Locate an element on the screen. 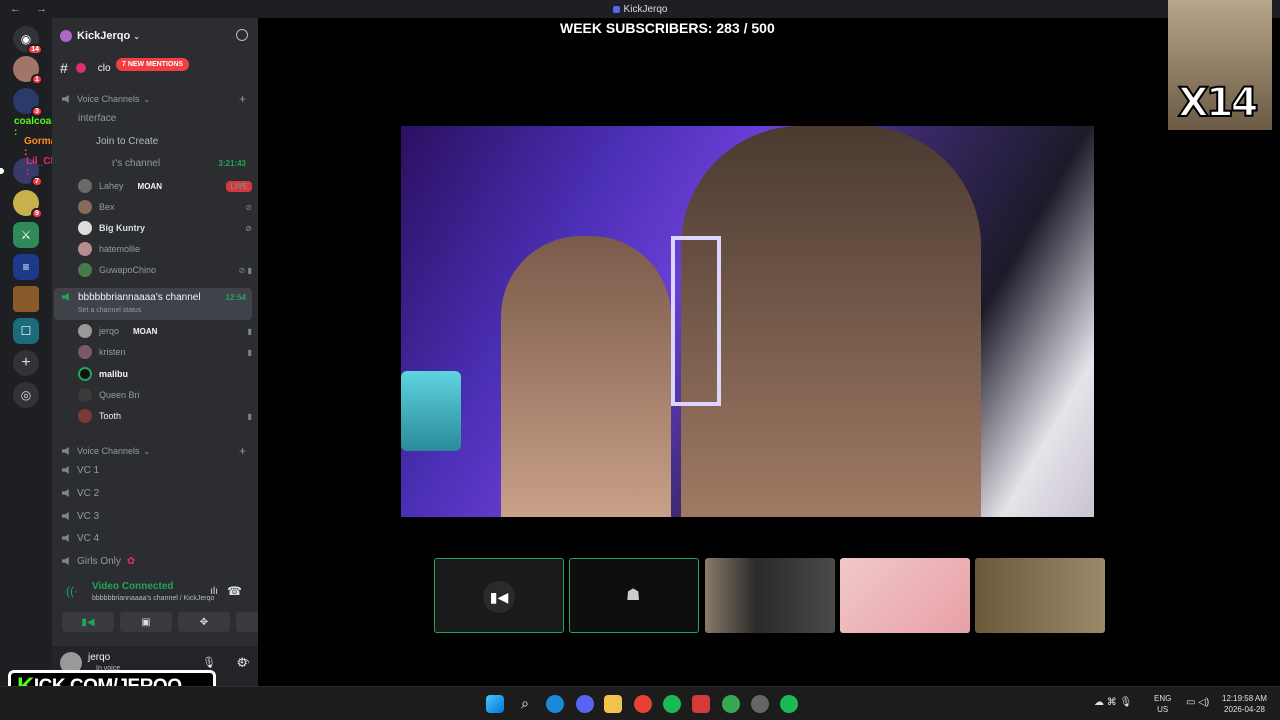  voice-channel: VC 1 is located at coordinates (155, 470).